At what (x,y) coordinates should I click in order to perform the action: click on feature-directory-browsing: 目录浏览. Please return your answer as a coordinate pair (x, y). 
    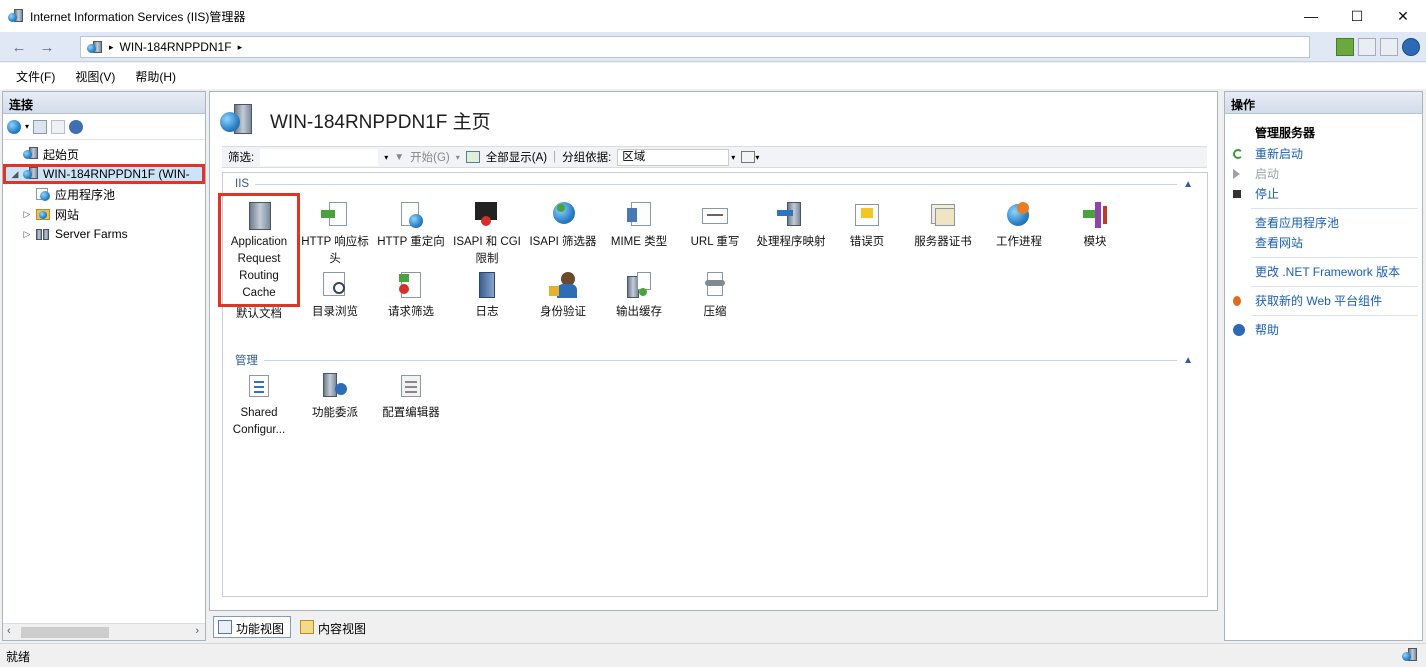
    Looking at the image, I should click on (335, 295).